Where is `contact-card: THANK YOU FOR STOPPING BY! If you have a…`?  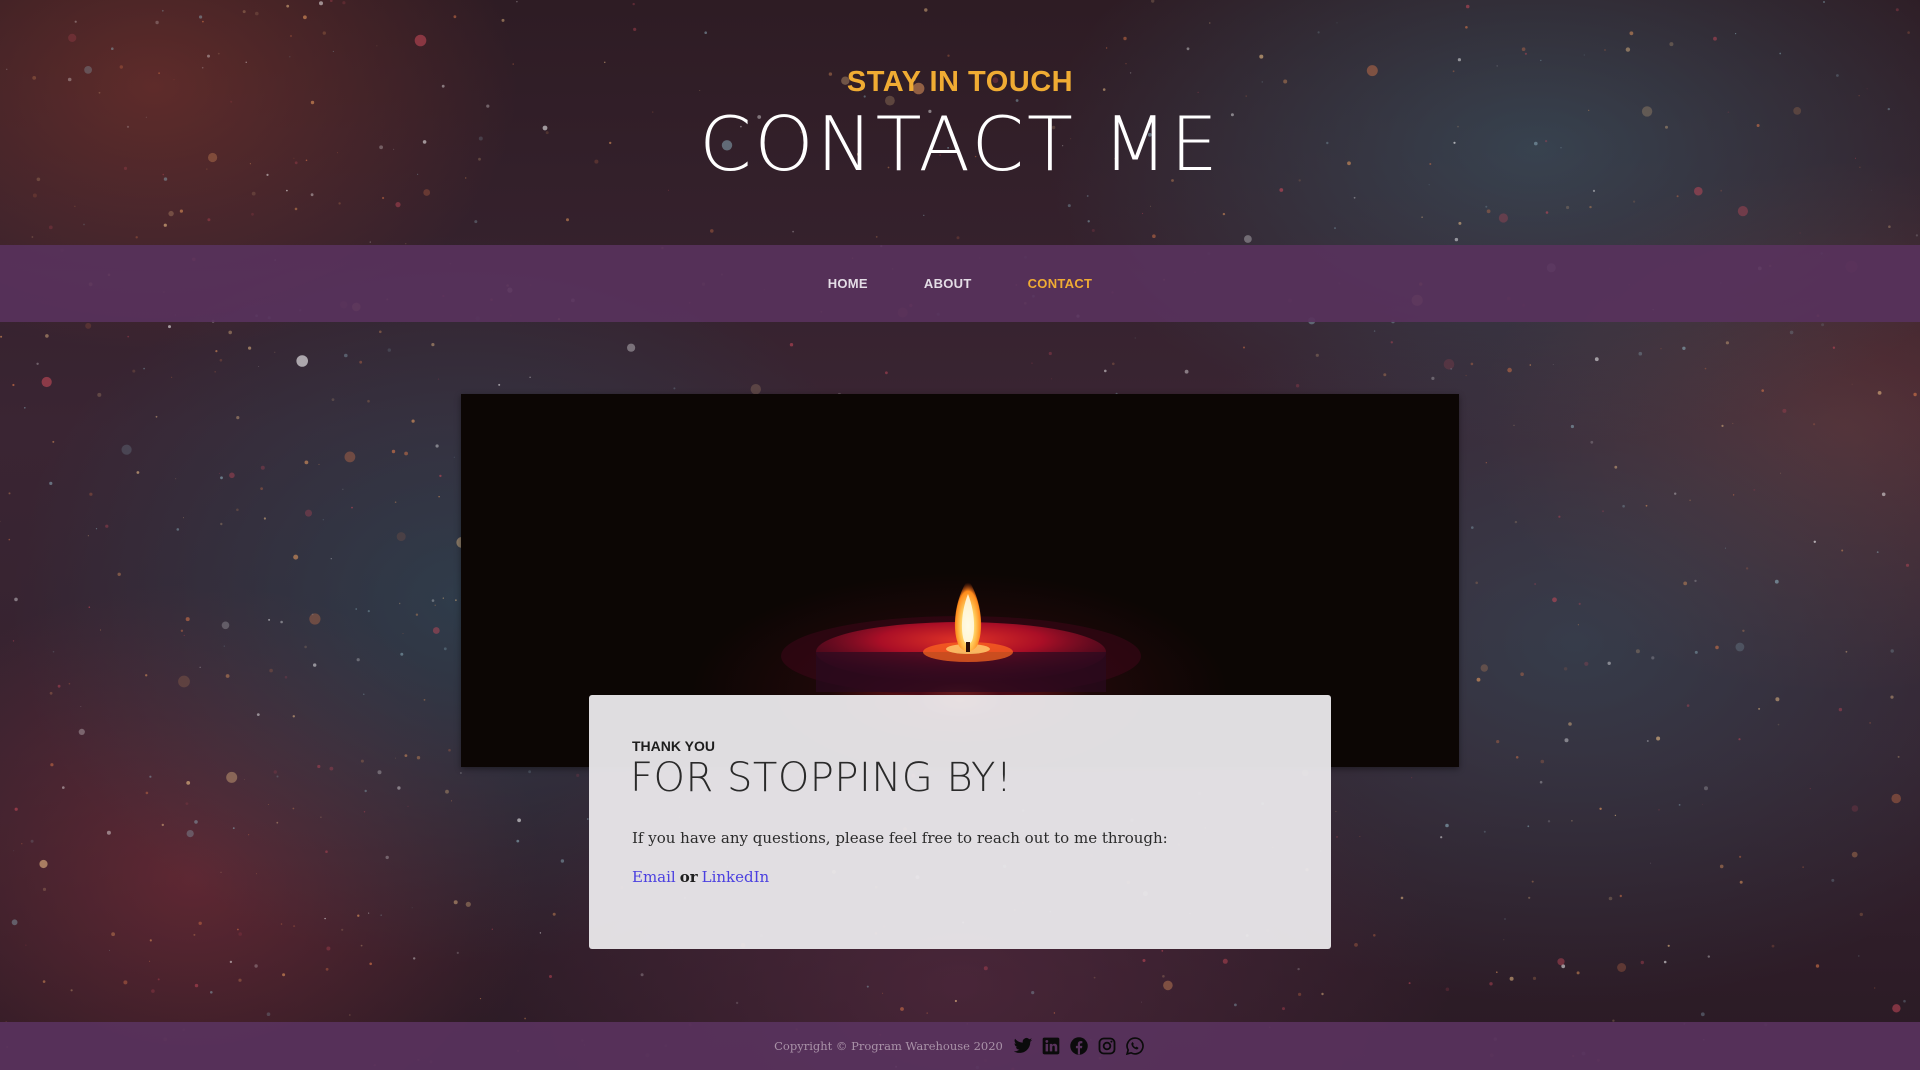 contact-card: THANK YOU FOR STOPPING BY! If you have a… is located at coordinates (960, 822).